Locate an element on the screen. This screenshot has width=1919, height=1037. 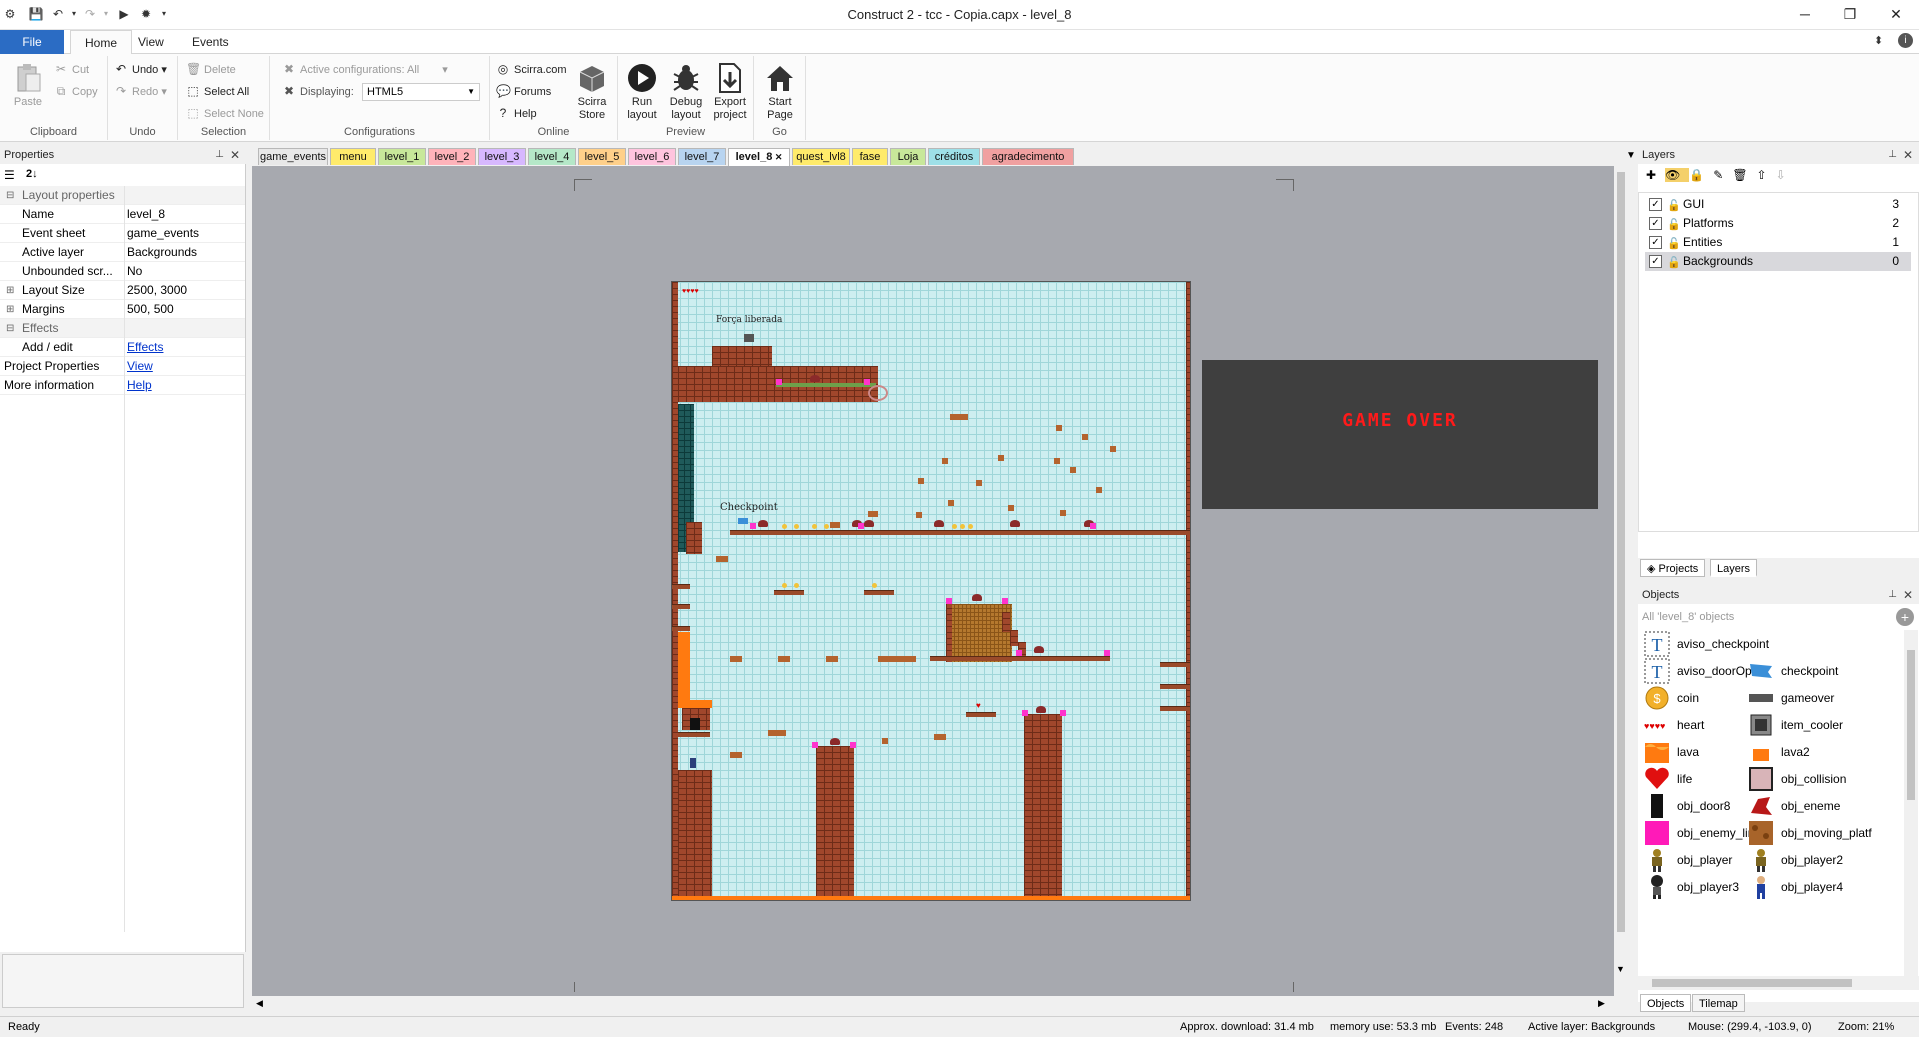
property-row: Event sheet game_events is located at coordinates (122, 233).